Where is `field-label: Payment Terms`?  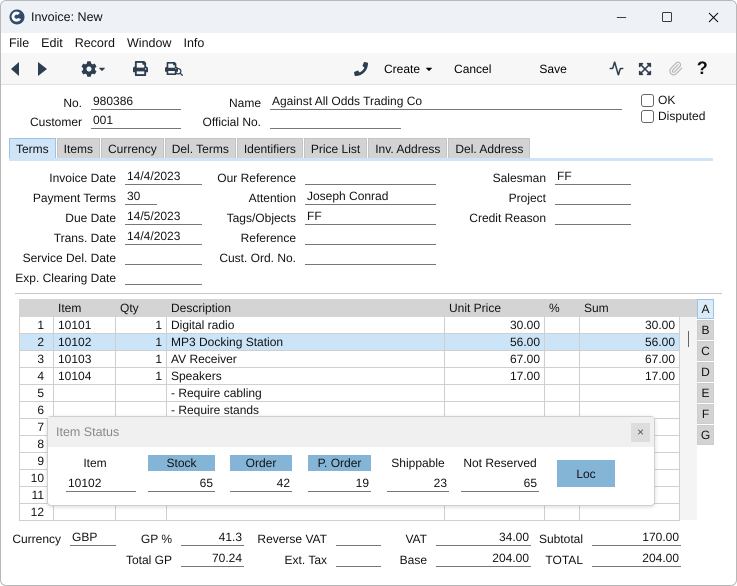 field-label: Payment Terms is located at coordinates (74, 198).